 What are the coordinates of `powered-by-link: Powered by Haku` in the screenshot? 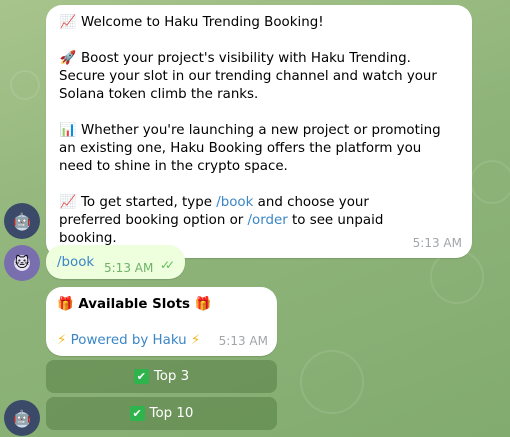 It's located at (129, 340).